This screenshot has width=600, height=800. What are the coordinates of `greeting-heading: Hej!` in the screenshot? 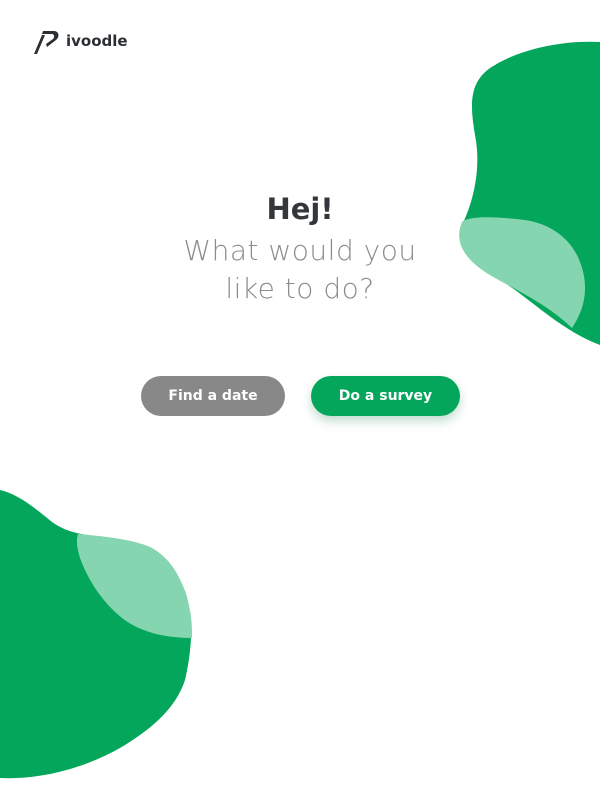 It's located at (300, 209).